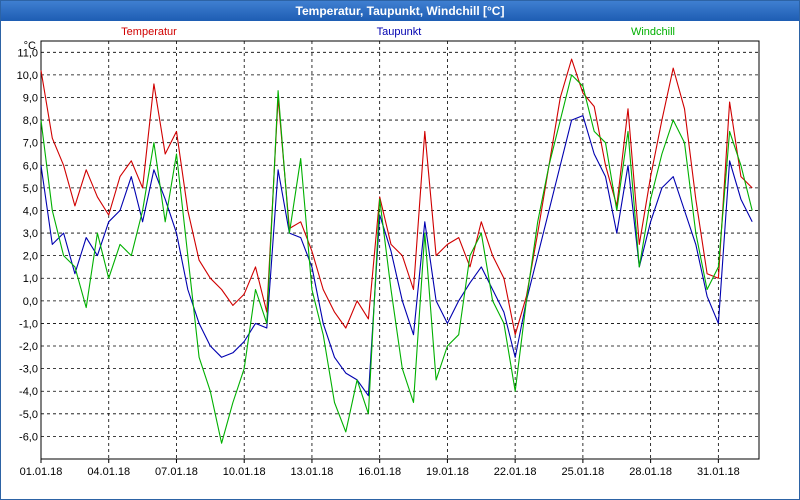  I want to click on x-tick-label: 01.01.18, so click(41, 472).